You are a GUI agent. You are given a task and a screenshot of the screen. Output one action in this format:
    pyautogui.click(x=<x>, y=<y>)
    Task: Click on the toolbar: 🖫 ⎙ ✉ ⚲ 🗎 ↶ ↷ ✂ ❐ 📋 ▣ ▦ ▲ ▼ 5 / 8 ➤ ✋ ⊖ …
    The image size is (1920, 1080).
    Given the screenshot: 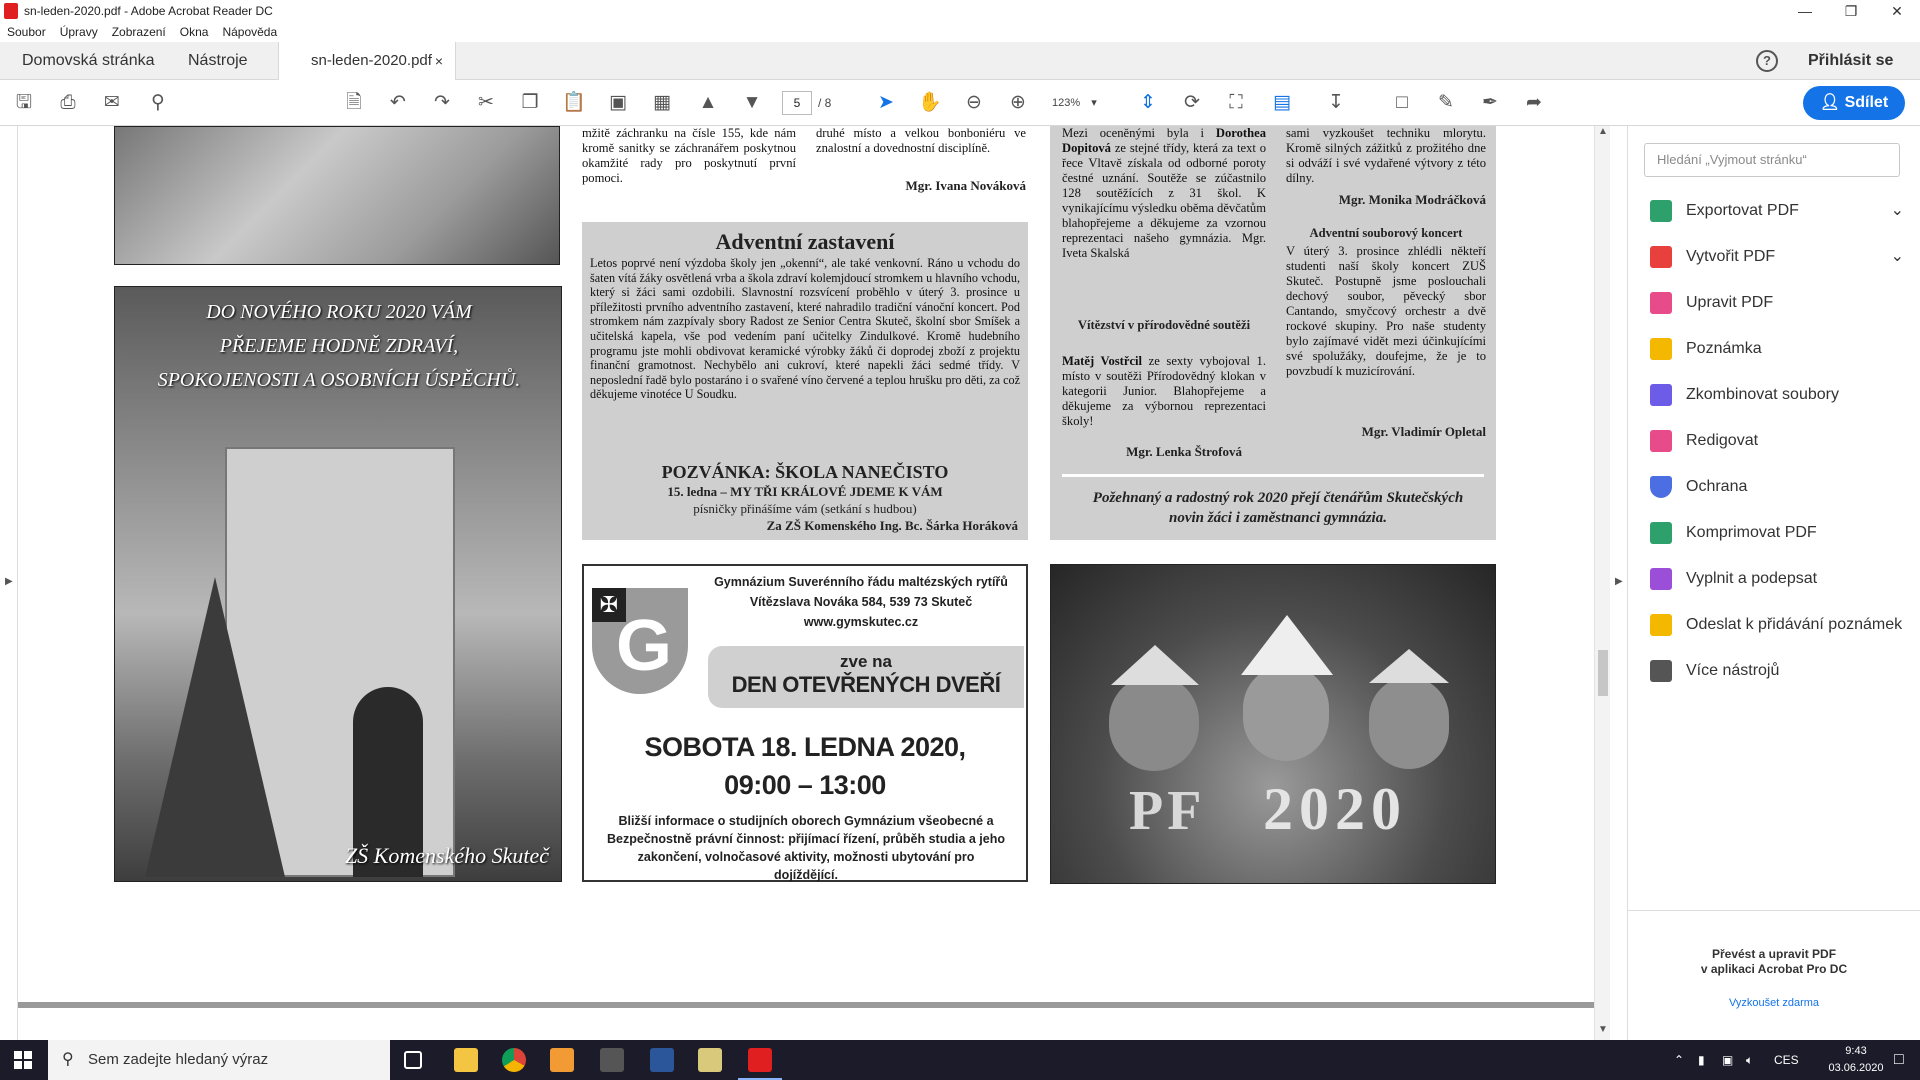 What is the action you would take?
    pyautogui.click(x=960, y=103)
    